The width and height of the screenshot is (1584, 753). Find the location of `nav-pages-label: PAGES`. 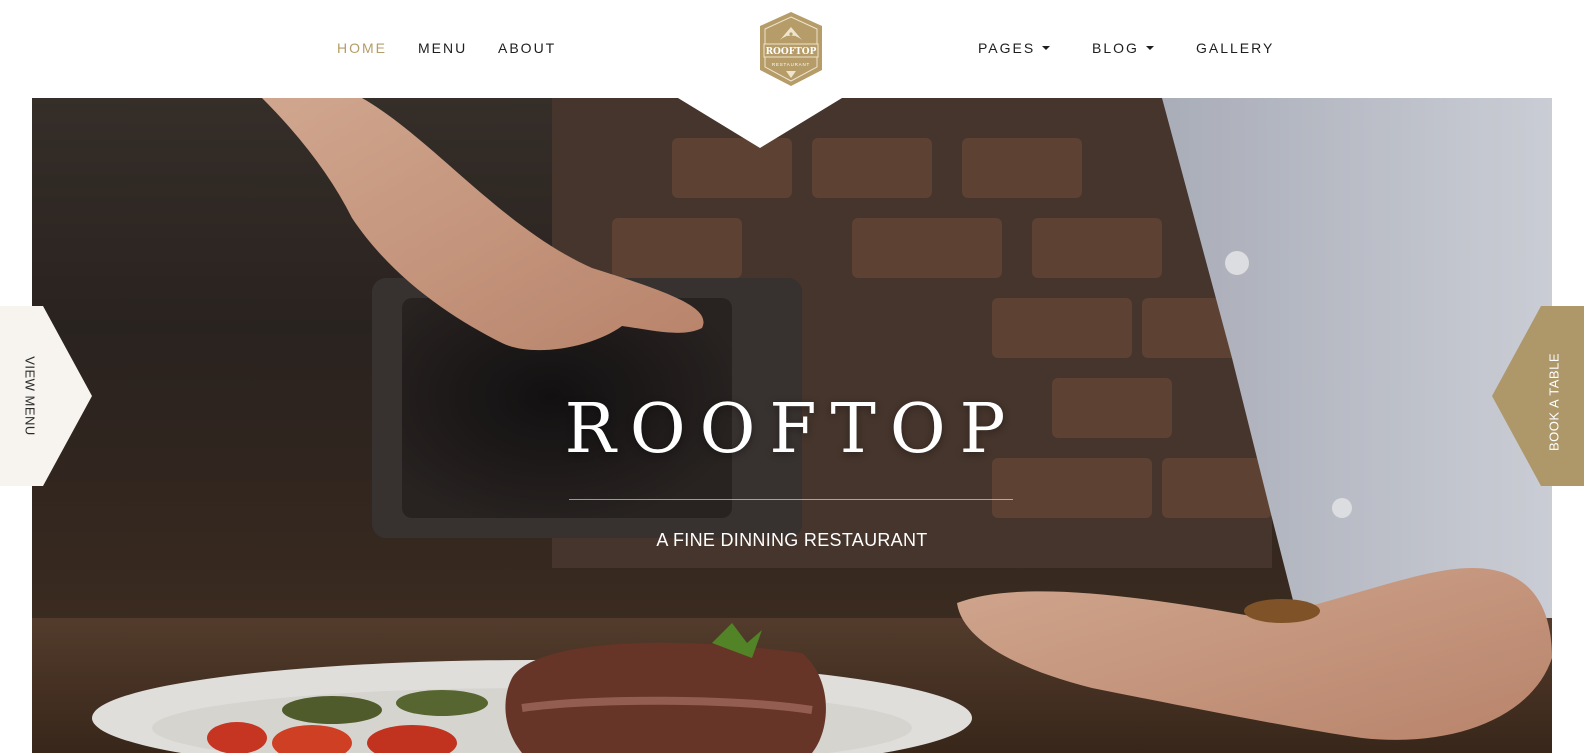

nav-pages-label: PAGES is located at coordinates (1007, 48).